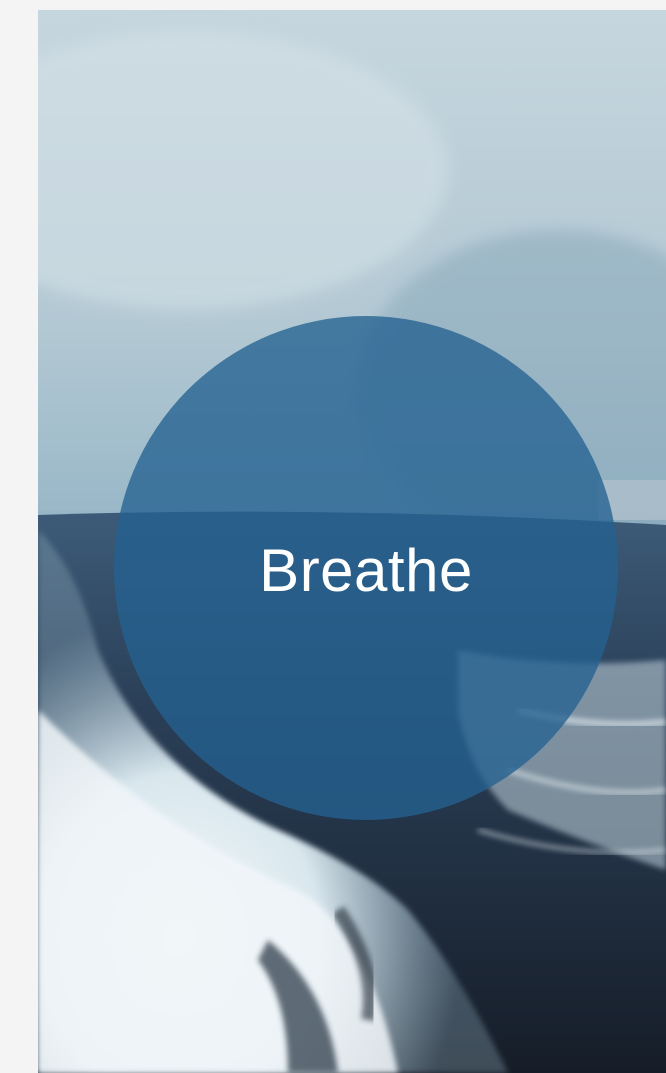 The width and height of the screenshot is (666, 1073). I want to click on breathe-button-label: Breathe, so click(366, 570).